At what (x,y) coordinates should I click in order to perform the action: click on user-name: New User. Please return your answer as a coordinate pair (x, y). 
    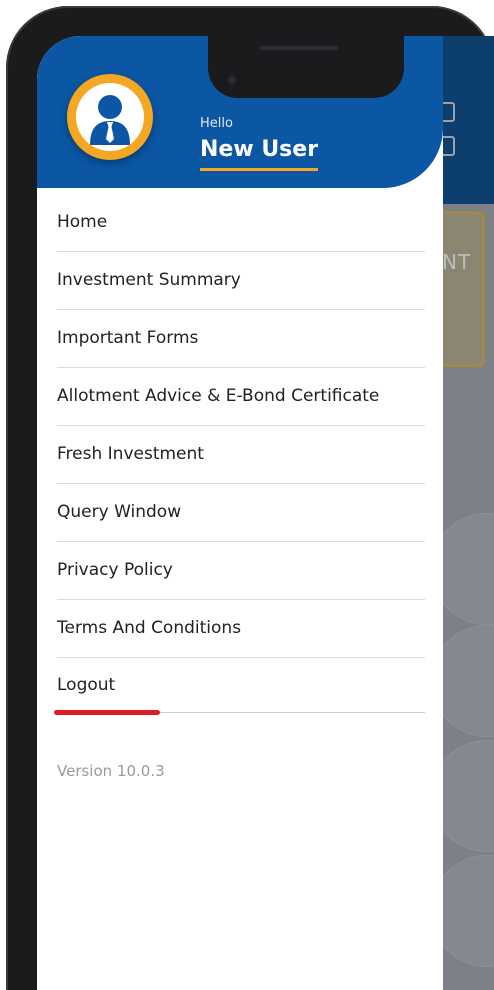
    Looking at the image, I should click on (259, 154).